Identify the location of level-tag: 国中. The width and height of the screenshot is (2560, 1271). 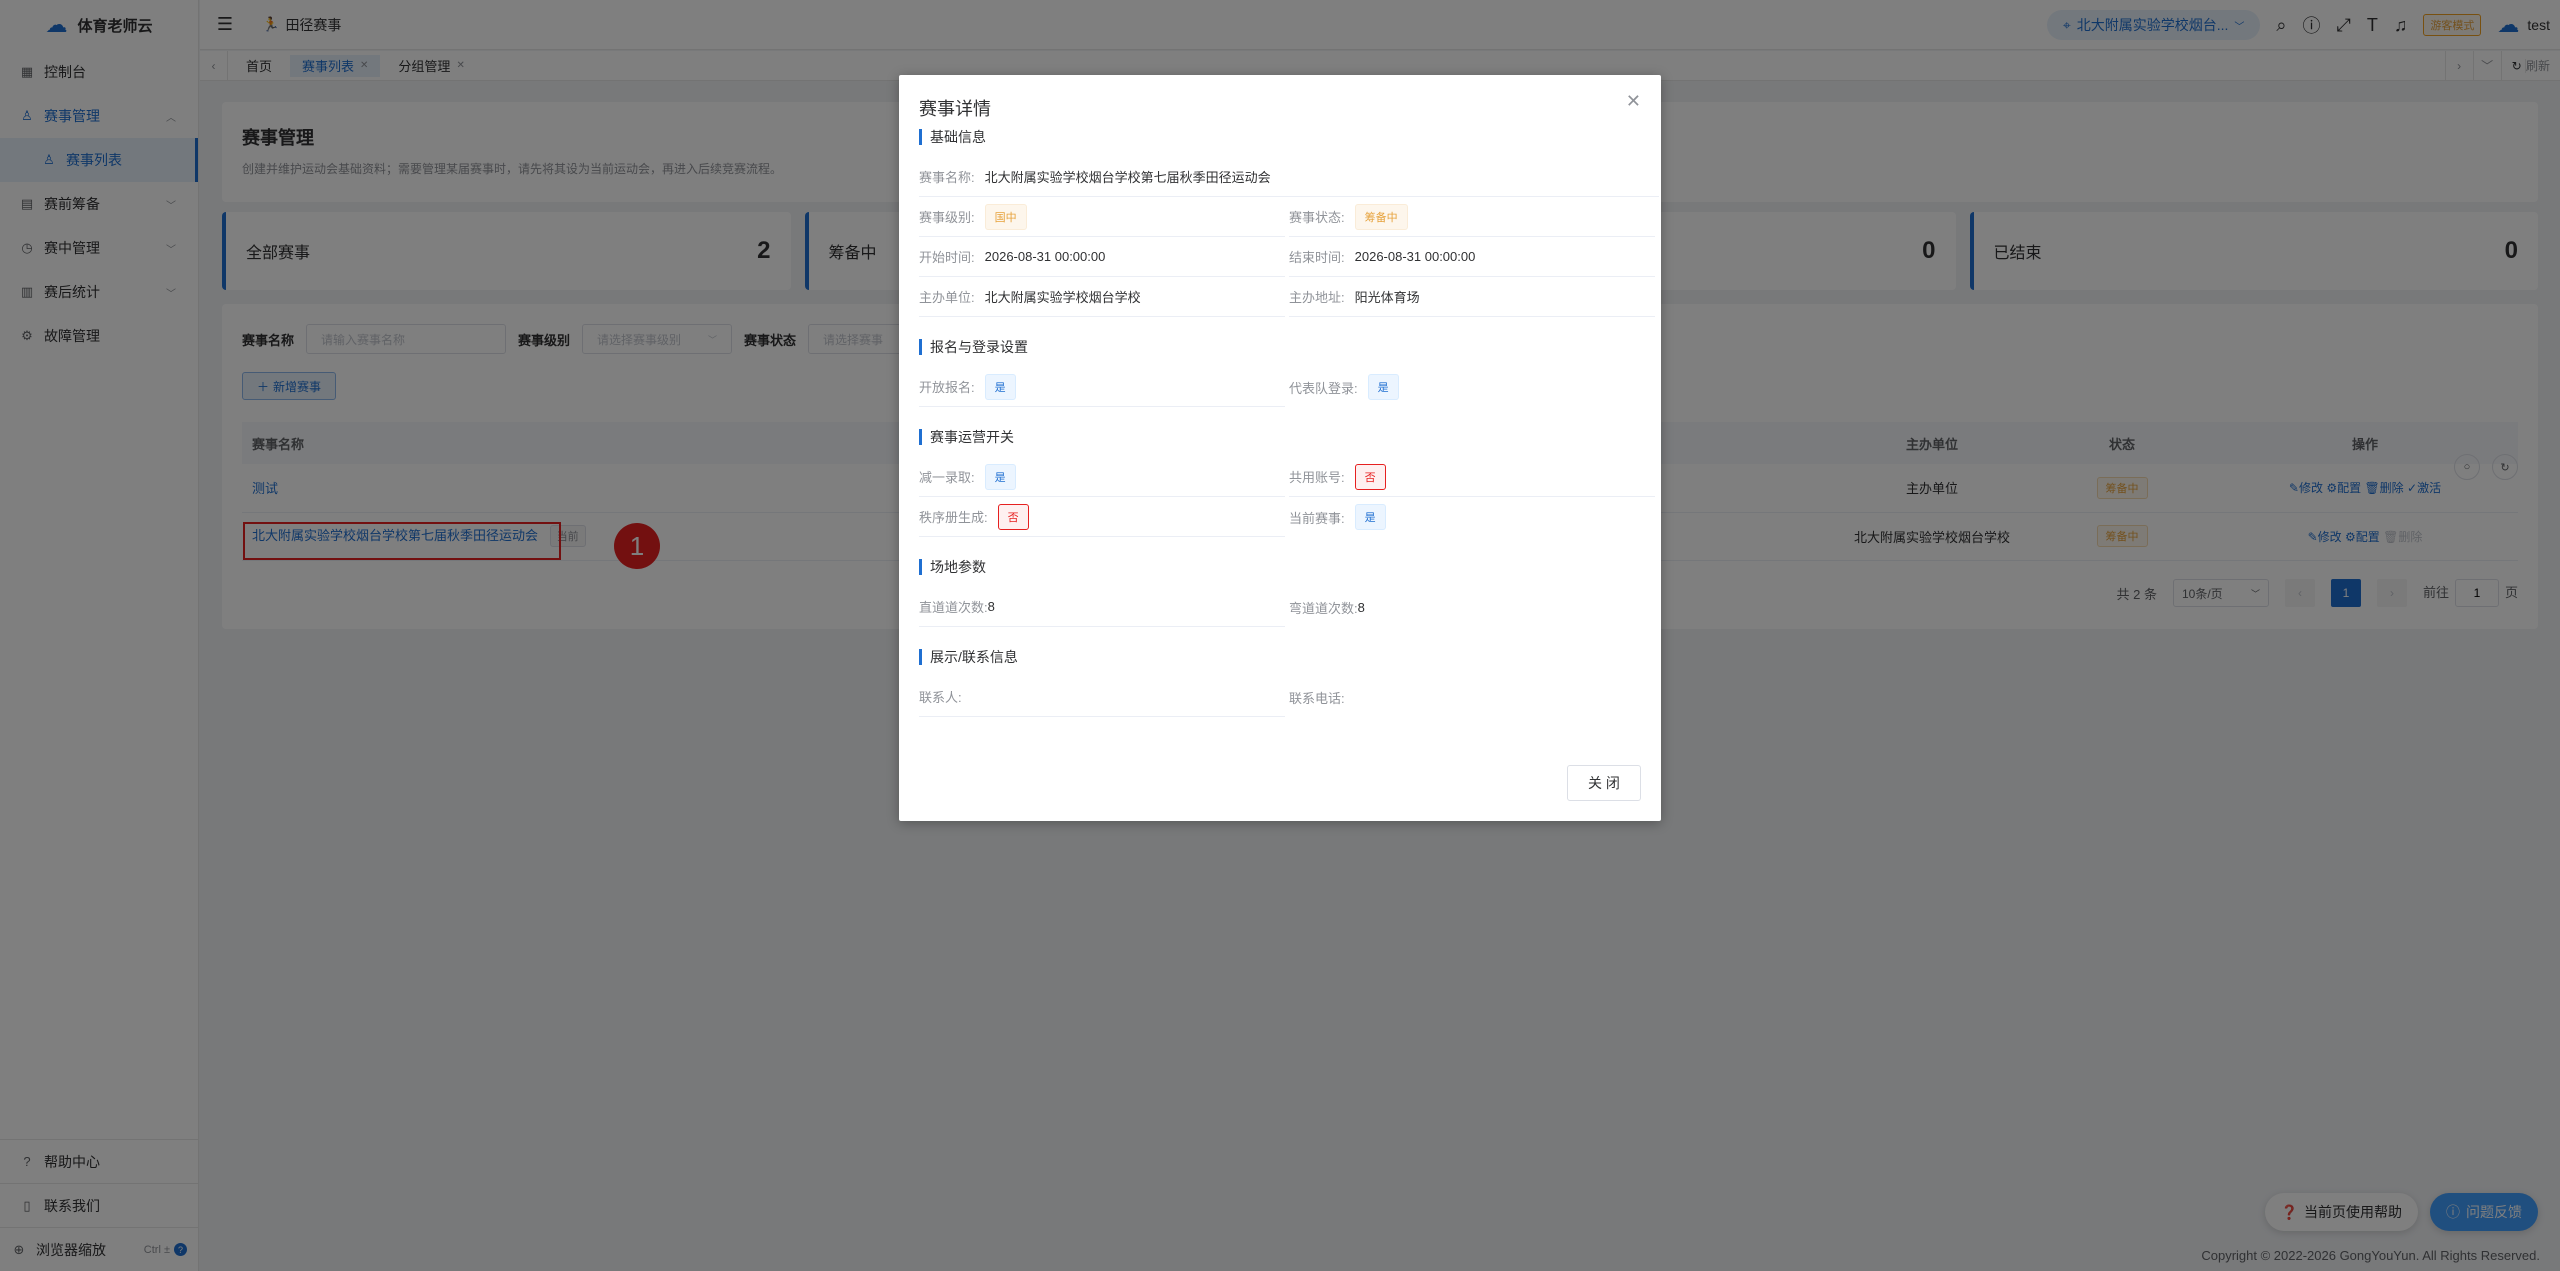
(1005, 216).